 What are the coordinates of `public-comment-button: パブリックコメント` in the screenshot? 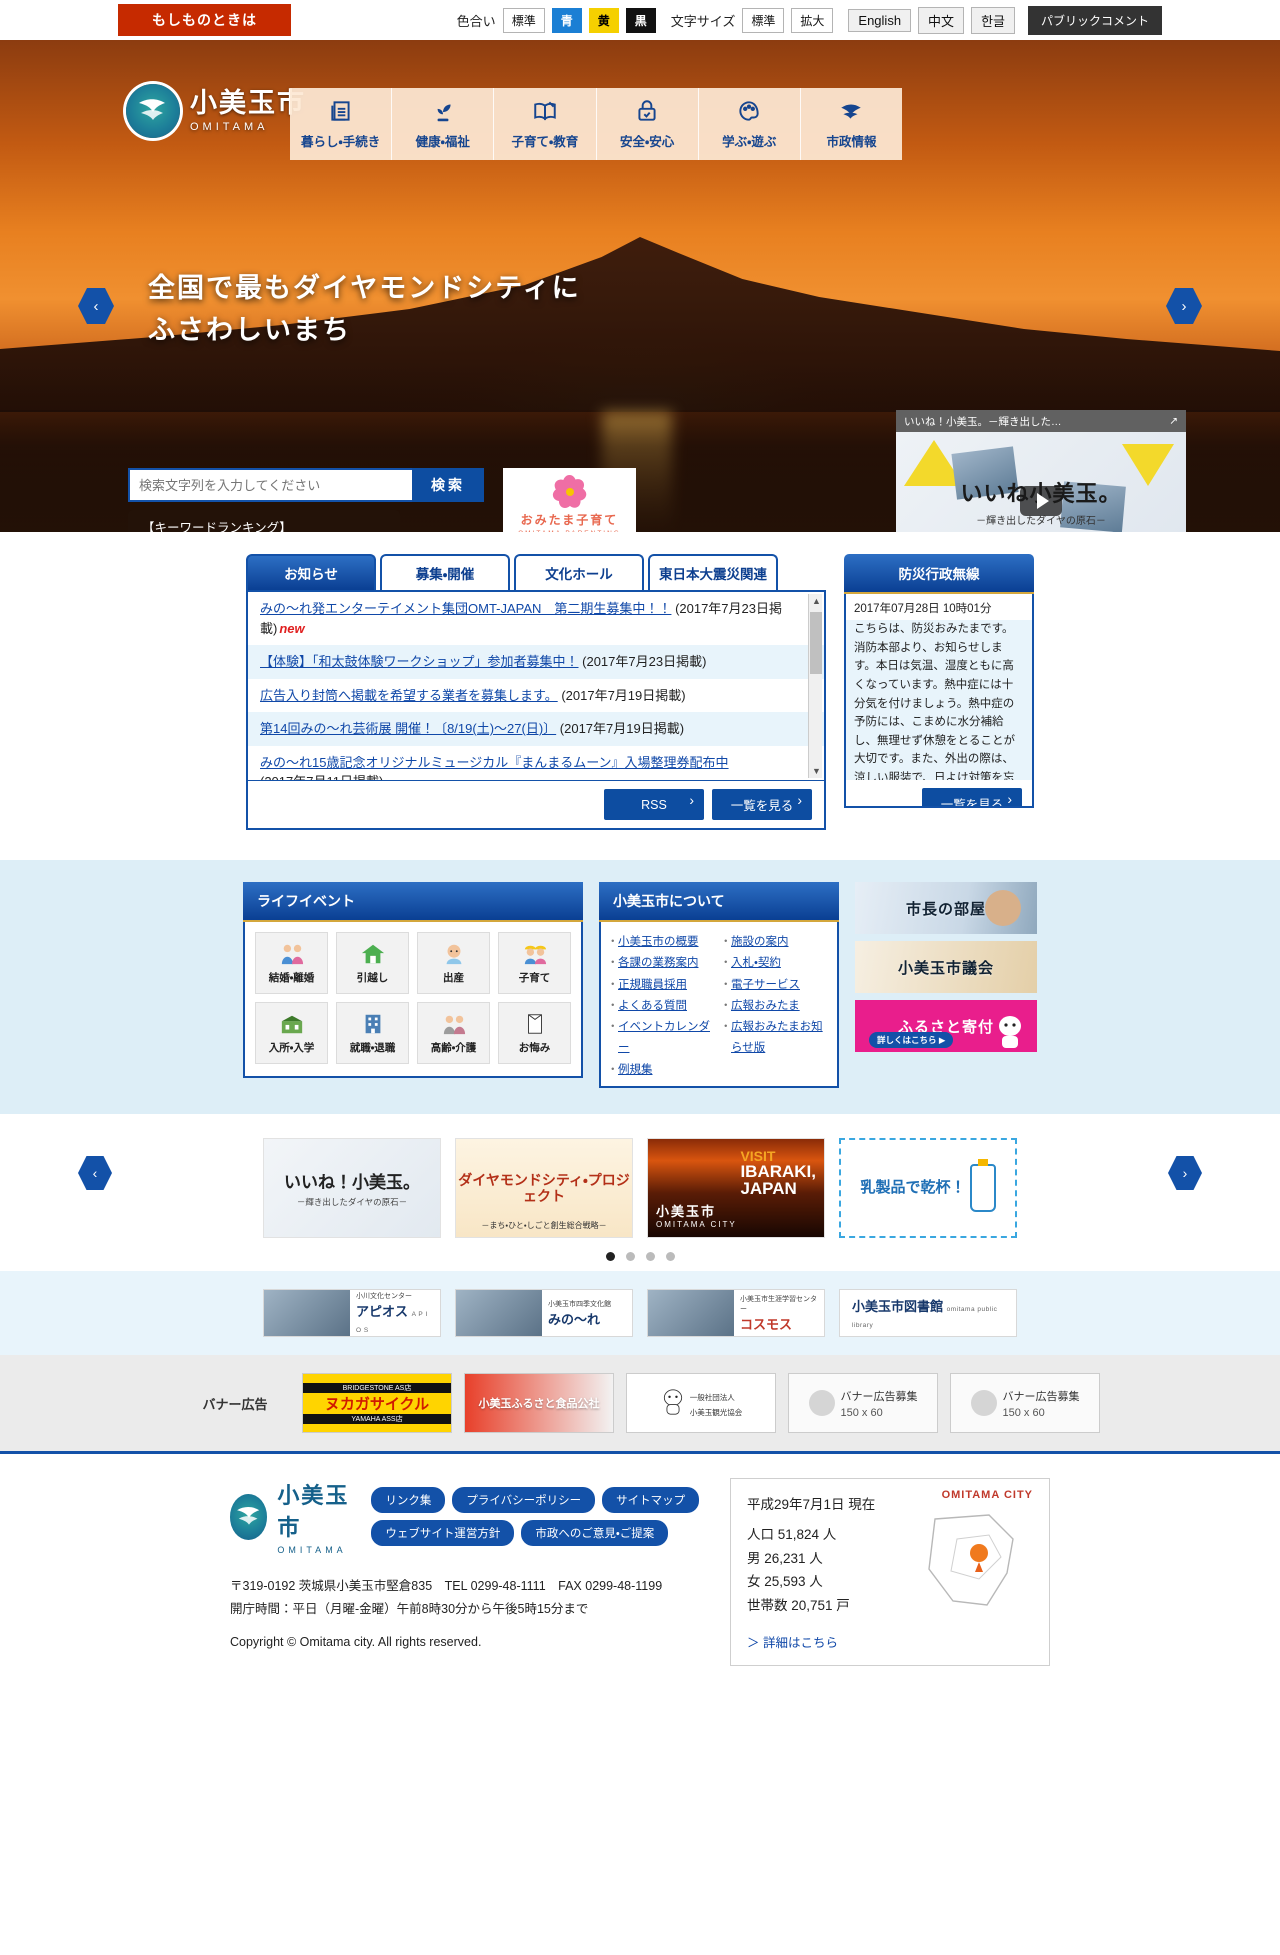 It's located at (1094, 20).